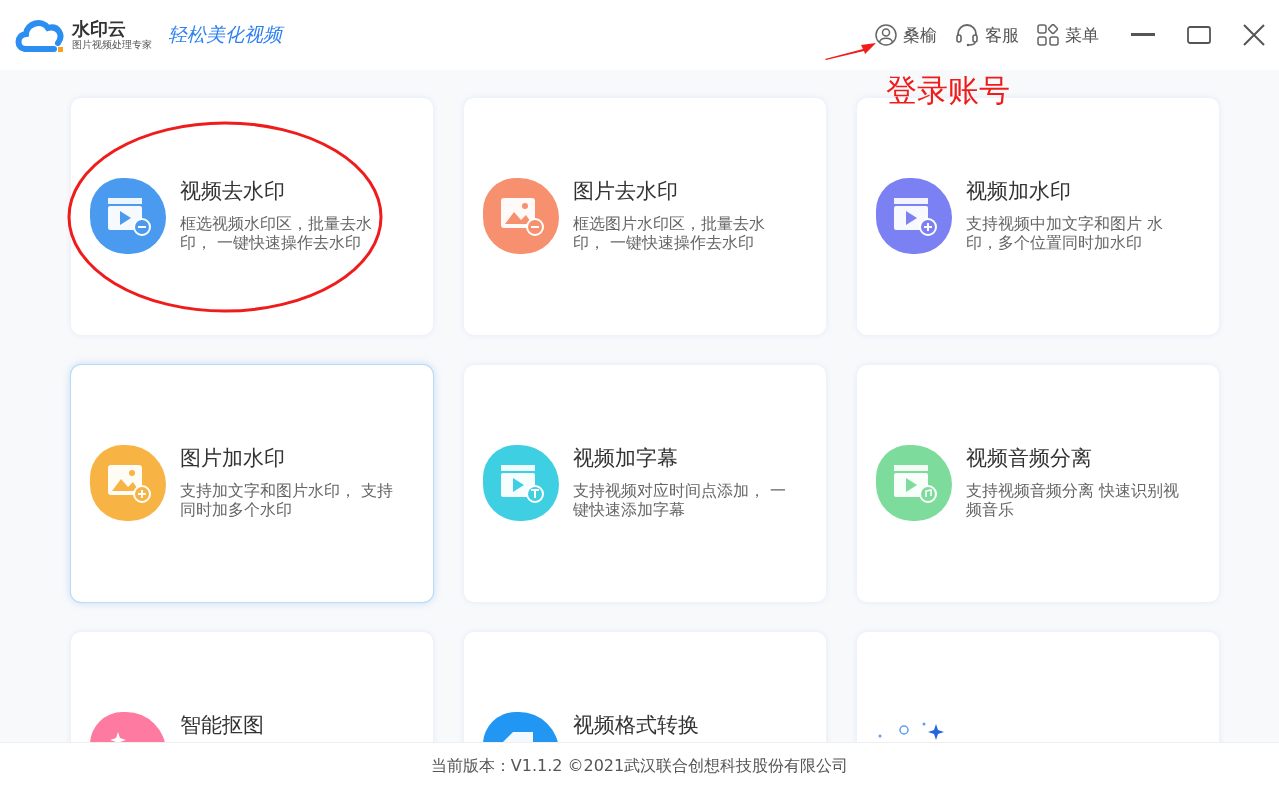 The width and height of the screenshot is (1279, 790). I want to click on feature-card: 智能抠图, so click(252, 687).